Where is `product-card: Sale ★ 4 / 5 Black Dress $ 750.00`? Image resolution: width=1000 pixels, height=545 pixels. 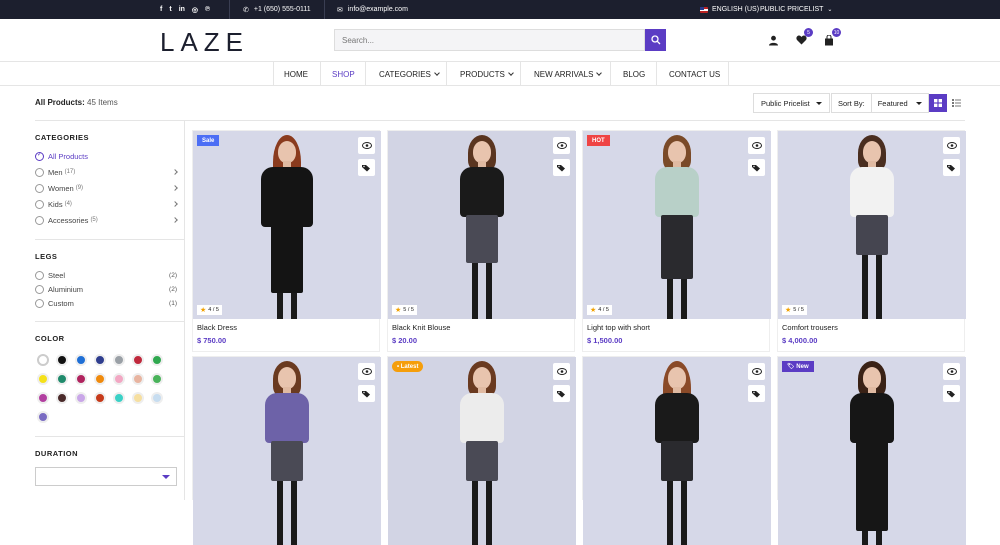 product-card: Sale ★ 4 / 5 Black Dress $ 750.00 is located at coordinates (286, 241).